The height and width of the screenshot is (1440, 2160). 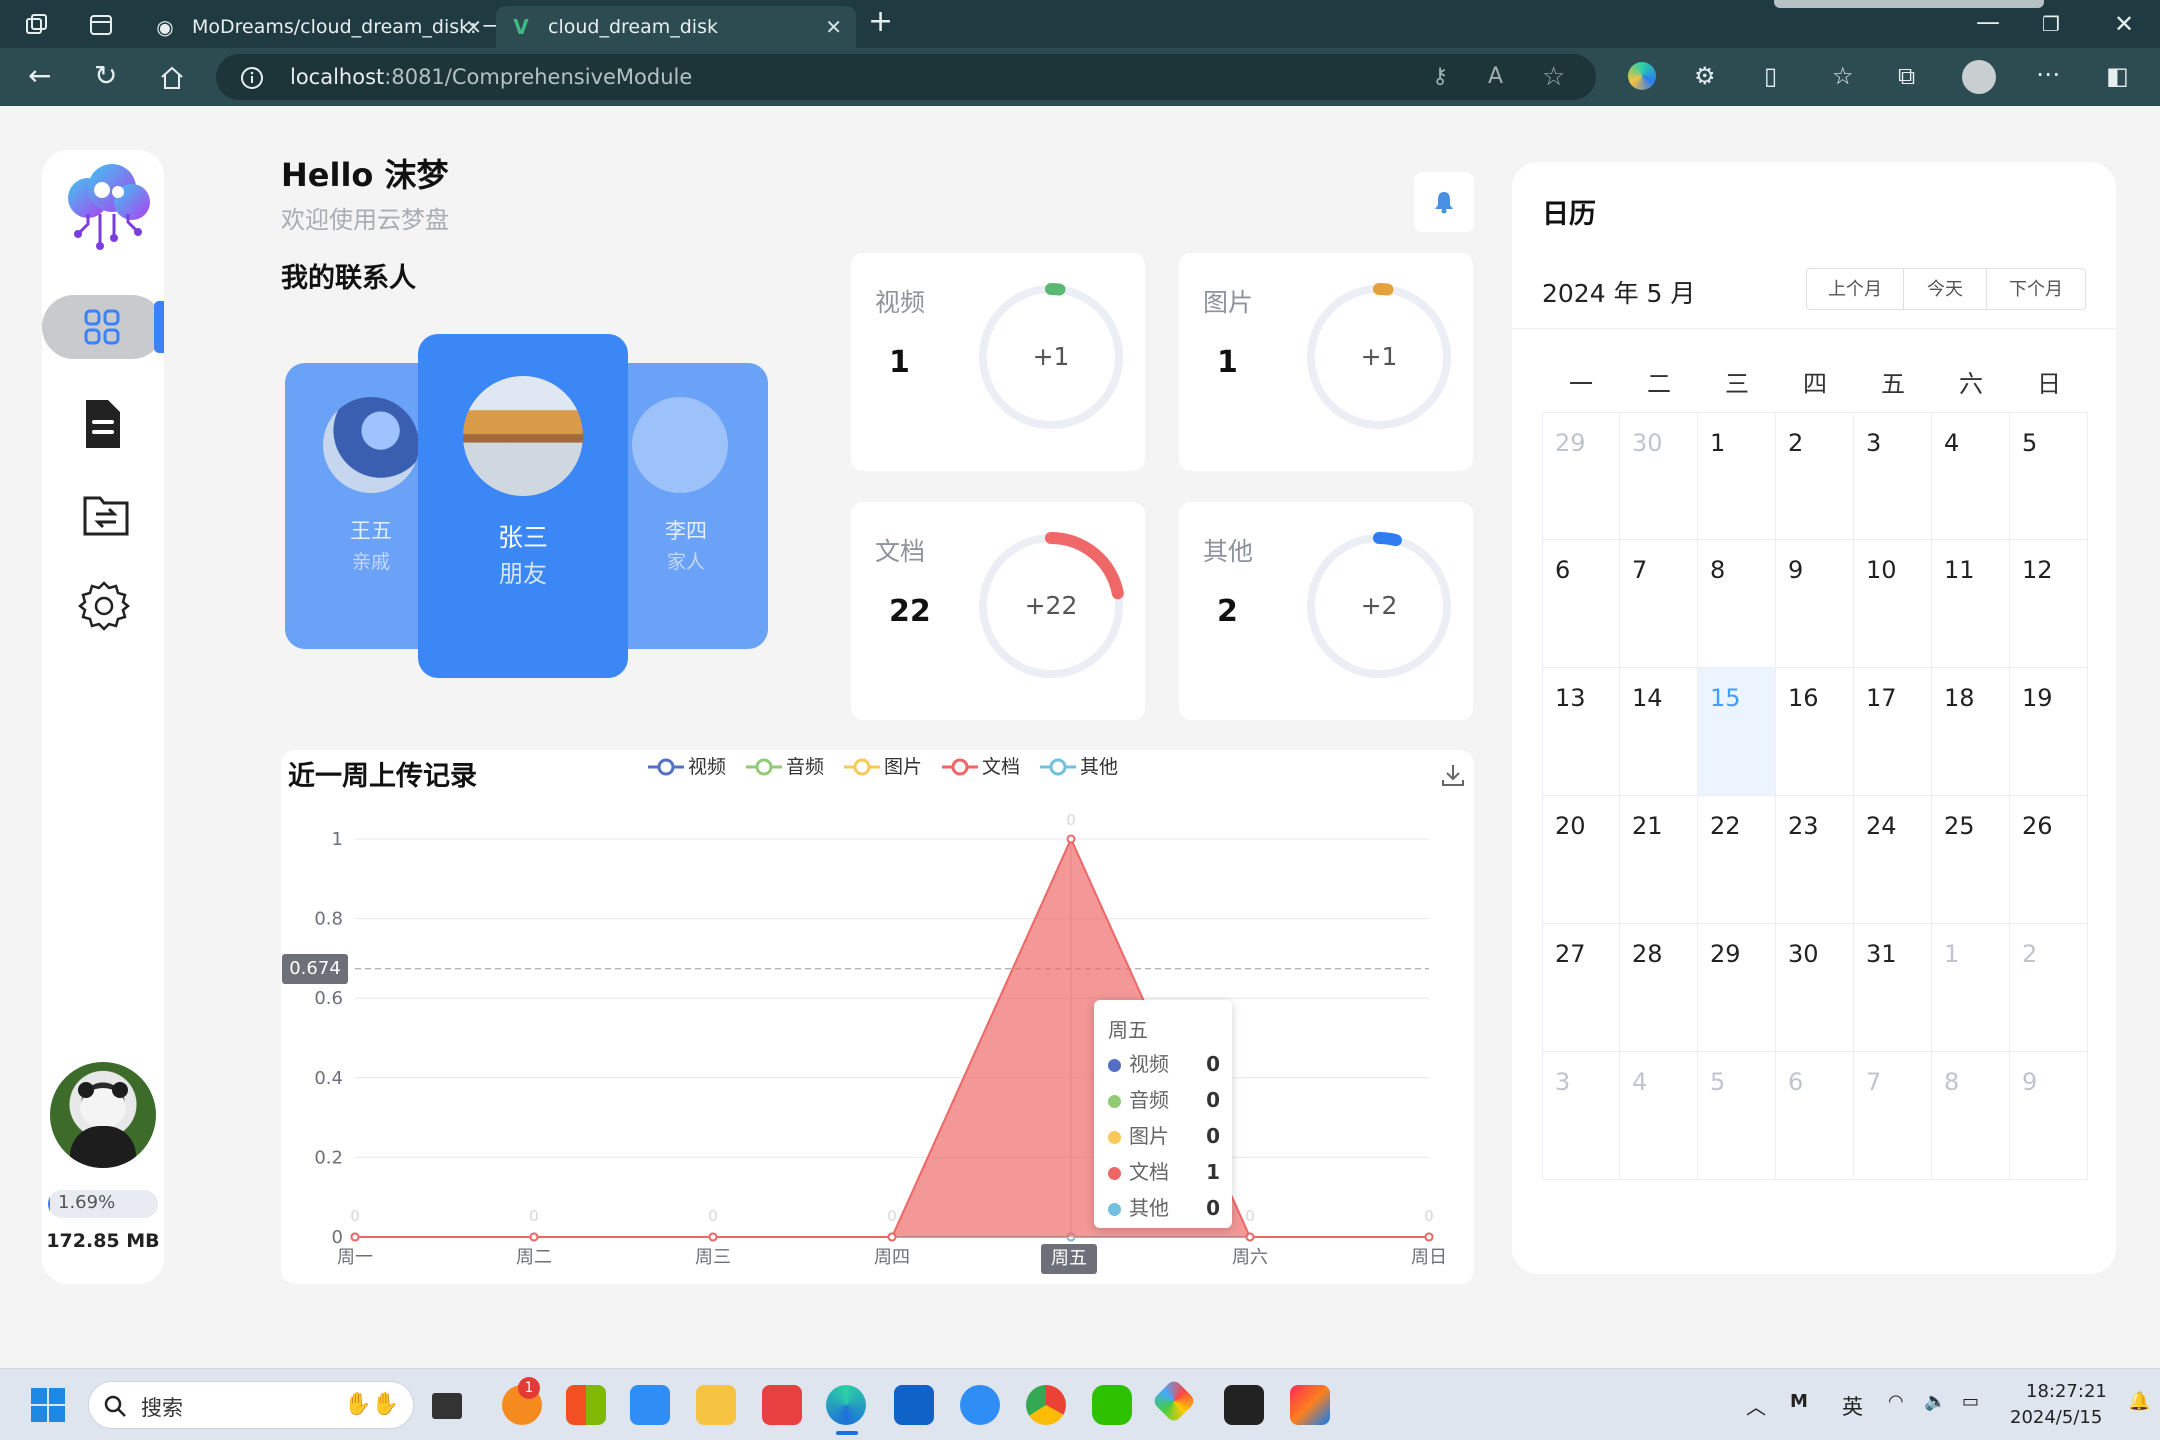 I want to click on site-info-icon, so click(x=252, y=78).